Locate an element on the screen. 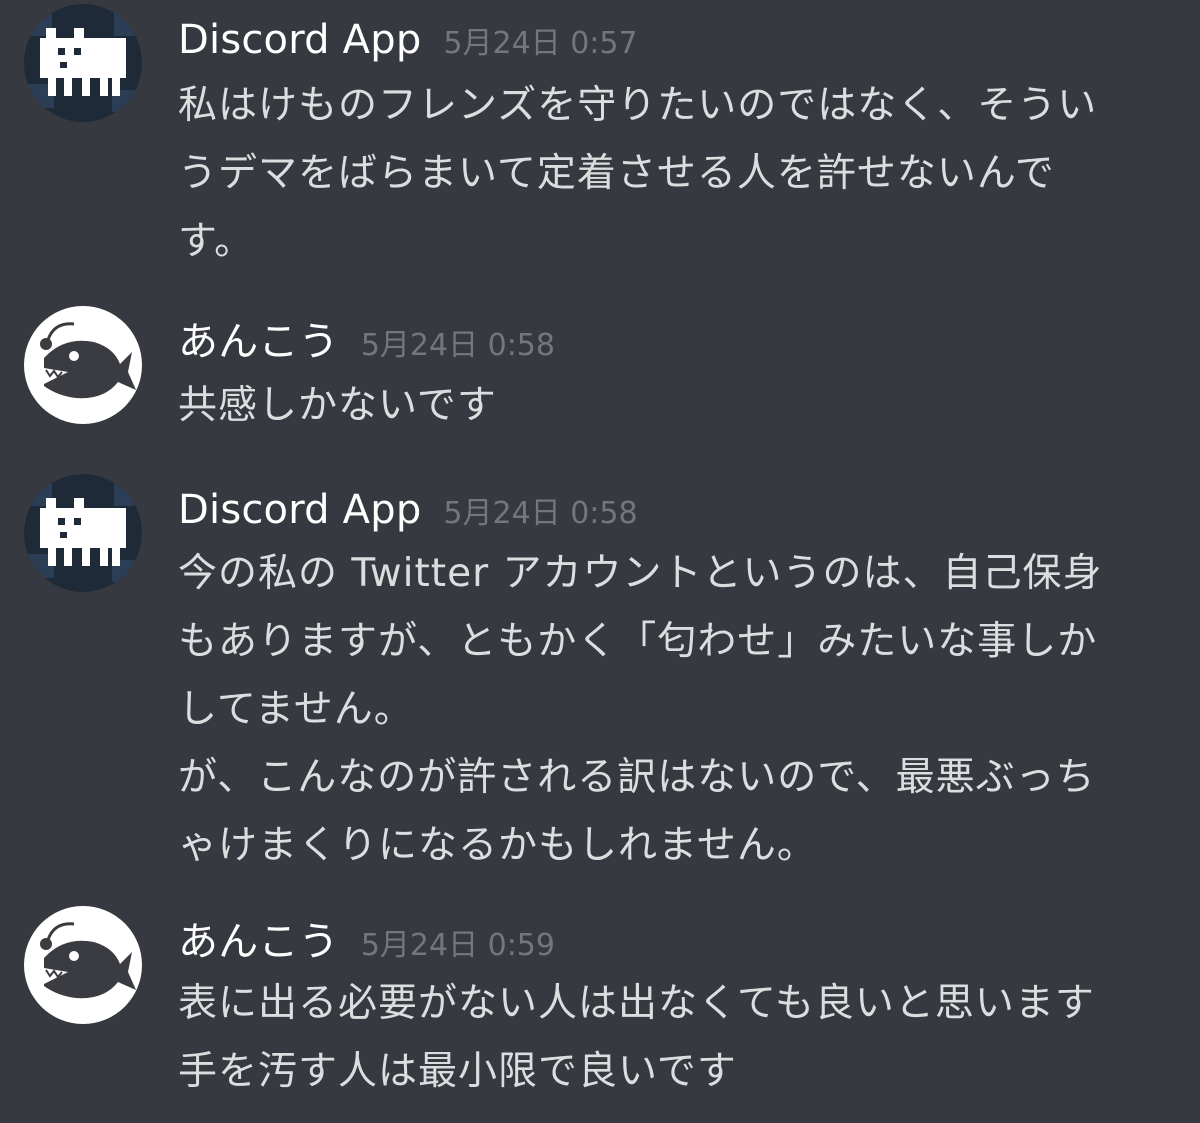  message-line: 手を汚す人は最小限で良いです is located at coordinates (457, 1071).